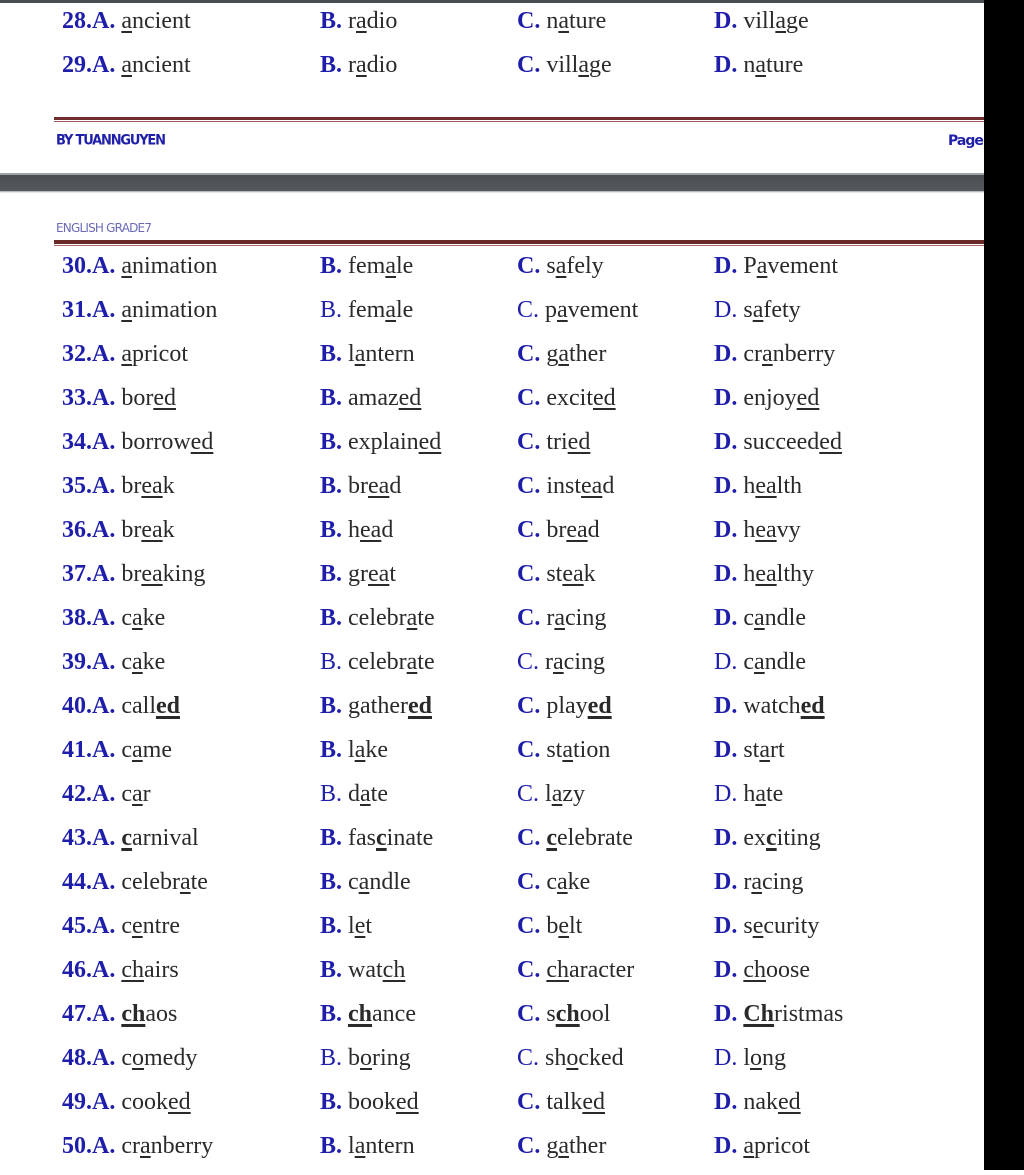 This screenshot has height=1175, width=1024. What do you see at coordinates (774, 1058) in the screenshot?
I see `word-suffix: ng` at bounding box center [774, 1058].